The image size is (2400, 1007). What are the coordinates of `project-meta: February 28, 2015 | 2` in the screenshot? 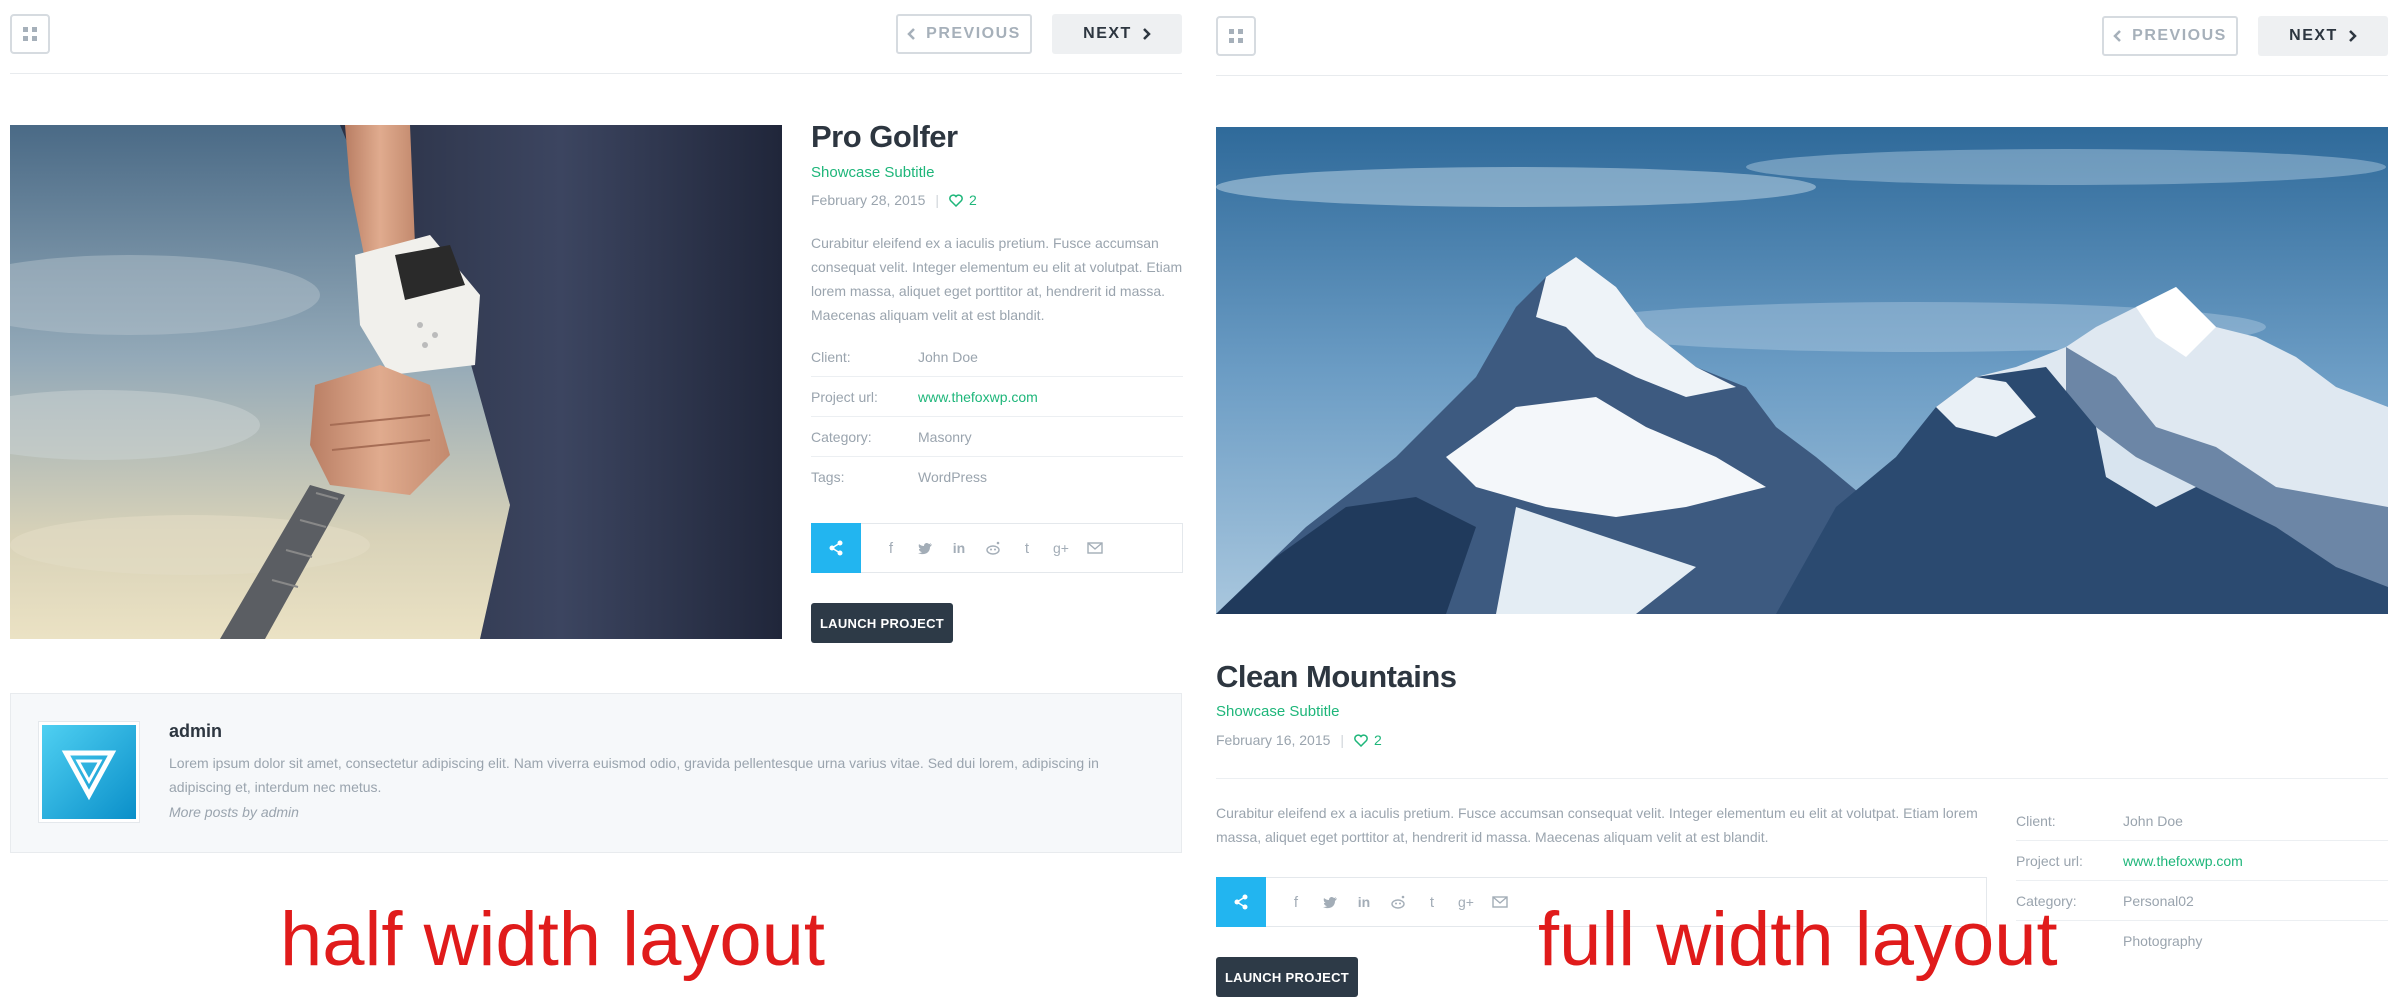 It's located at (894, 200).